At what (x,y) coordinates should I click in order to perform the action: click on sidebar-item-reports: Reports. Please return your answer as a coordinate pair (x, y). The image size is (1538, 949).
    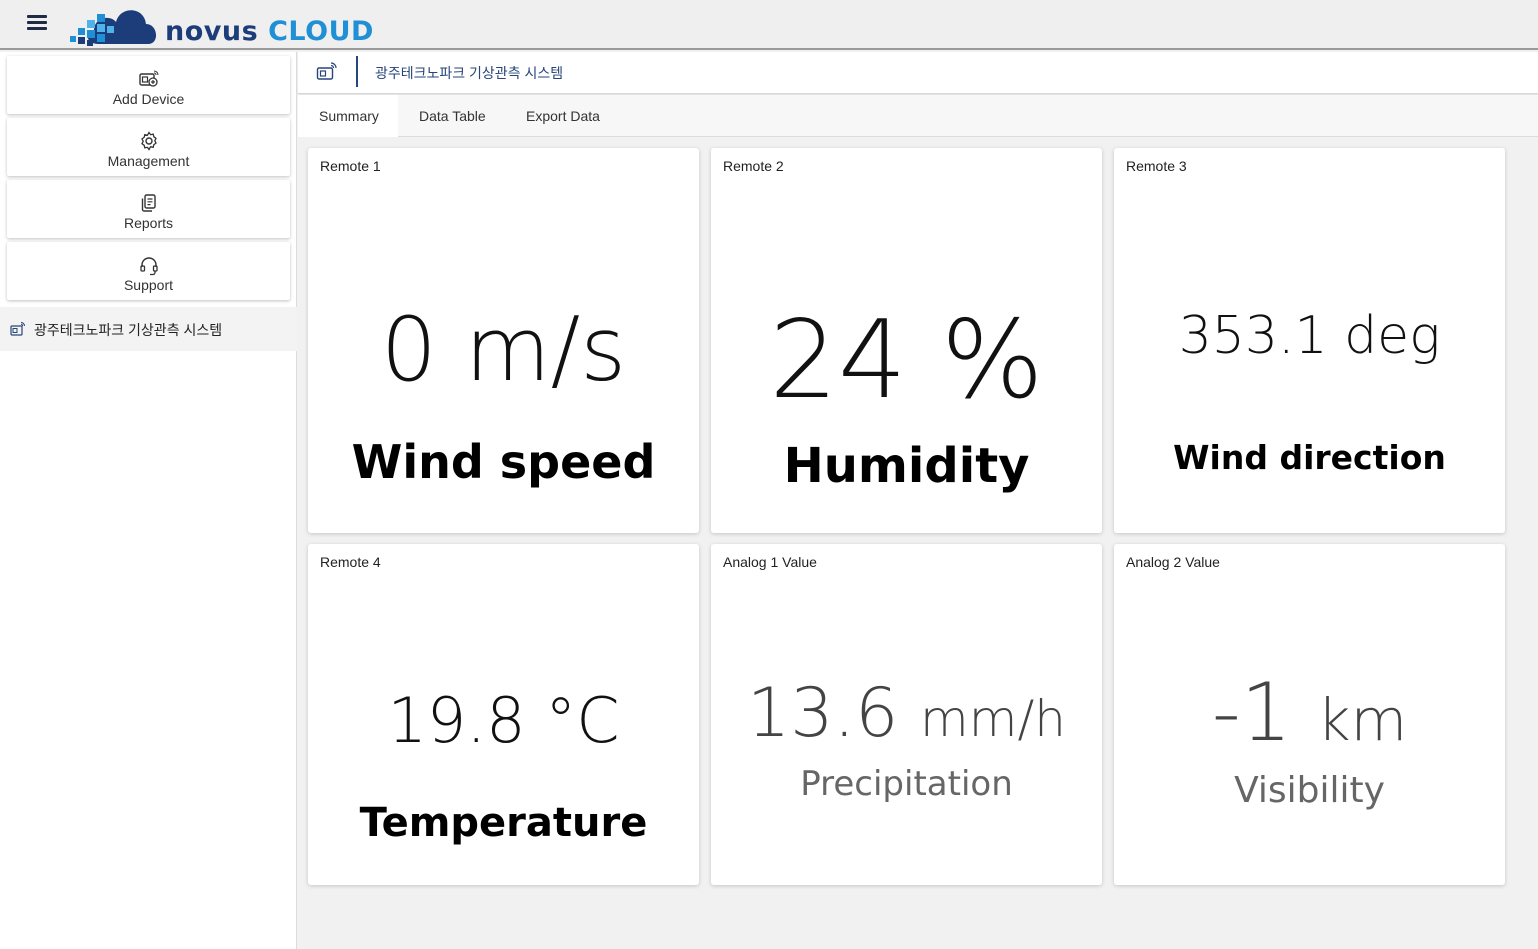
    Looking at the image, I should click on (148, 209).